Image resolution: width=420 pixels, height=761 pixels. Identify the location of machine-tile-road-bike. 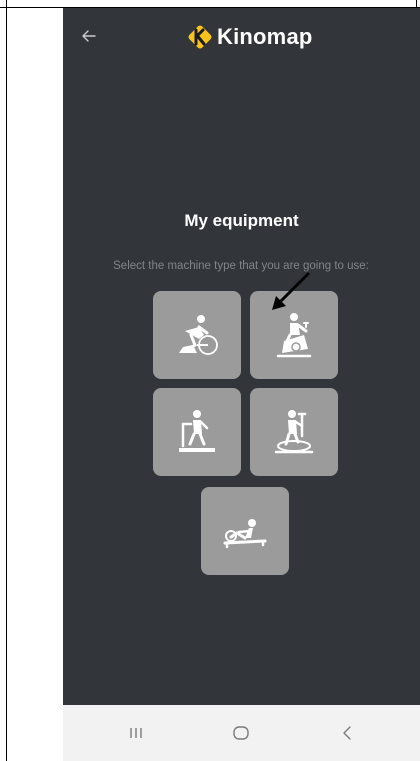
(197, 335).